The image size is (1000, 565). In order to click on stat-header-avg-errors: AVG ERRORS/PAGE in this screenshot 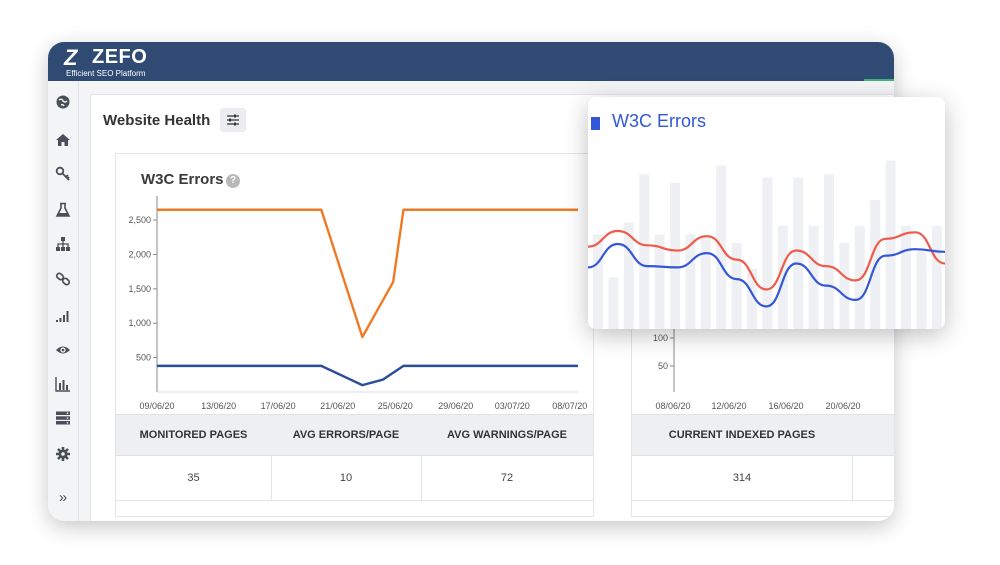, I will do `click(346, 435)`.